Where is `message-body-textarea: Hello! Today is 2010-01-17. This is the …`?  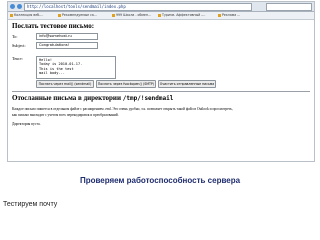 message-body-textarea: Hello! Today is 2010-01-17. This is the … is located at coordinates (76, 67).